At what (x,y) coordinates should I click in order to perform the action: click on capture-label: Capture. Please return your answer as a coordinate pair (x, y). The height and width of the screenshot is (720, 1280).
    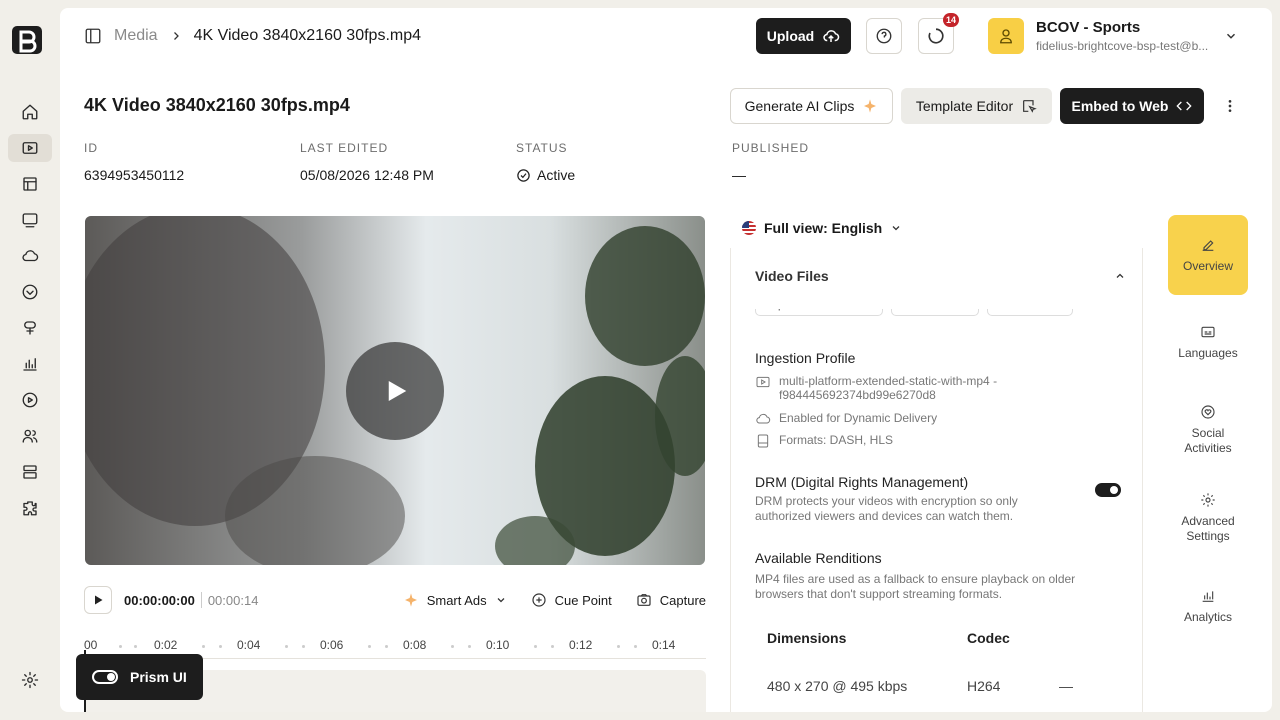
    Looking at the image, I should click on (682, 600).